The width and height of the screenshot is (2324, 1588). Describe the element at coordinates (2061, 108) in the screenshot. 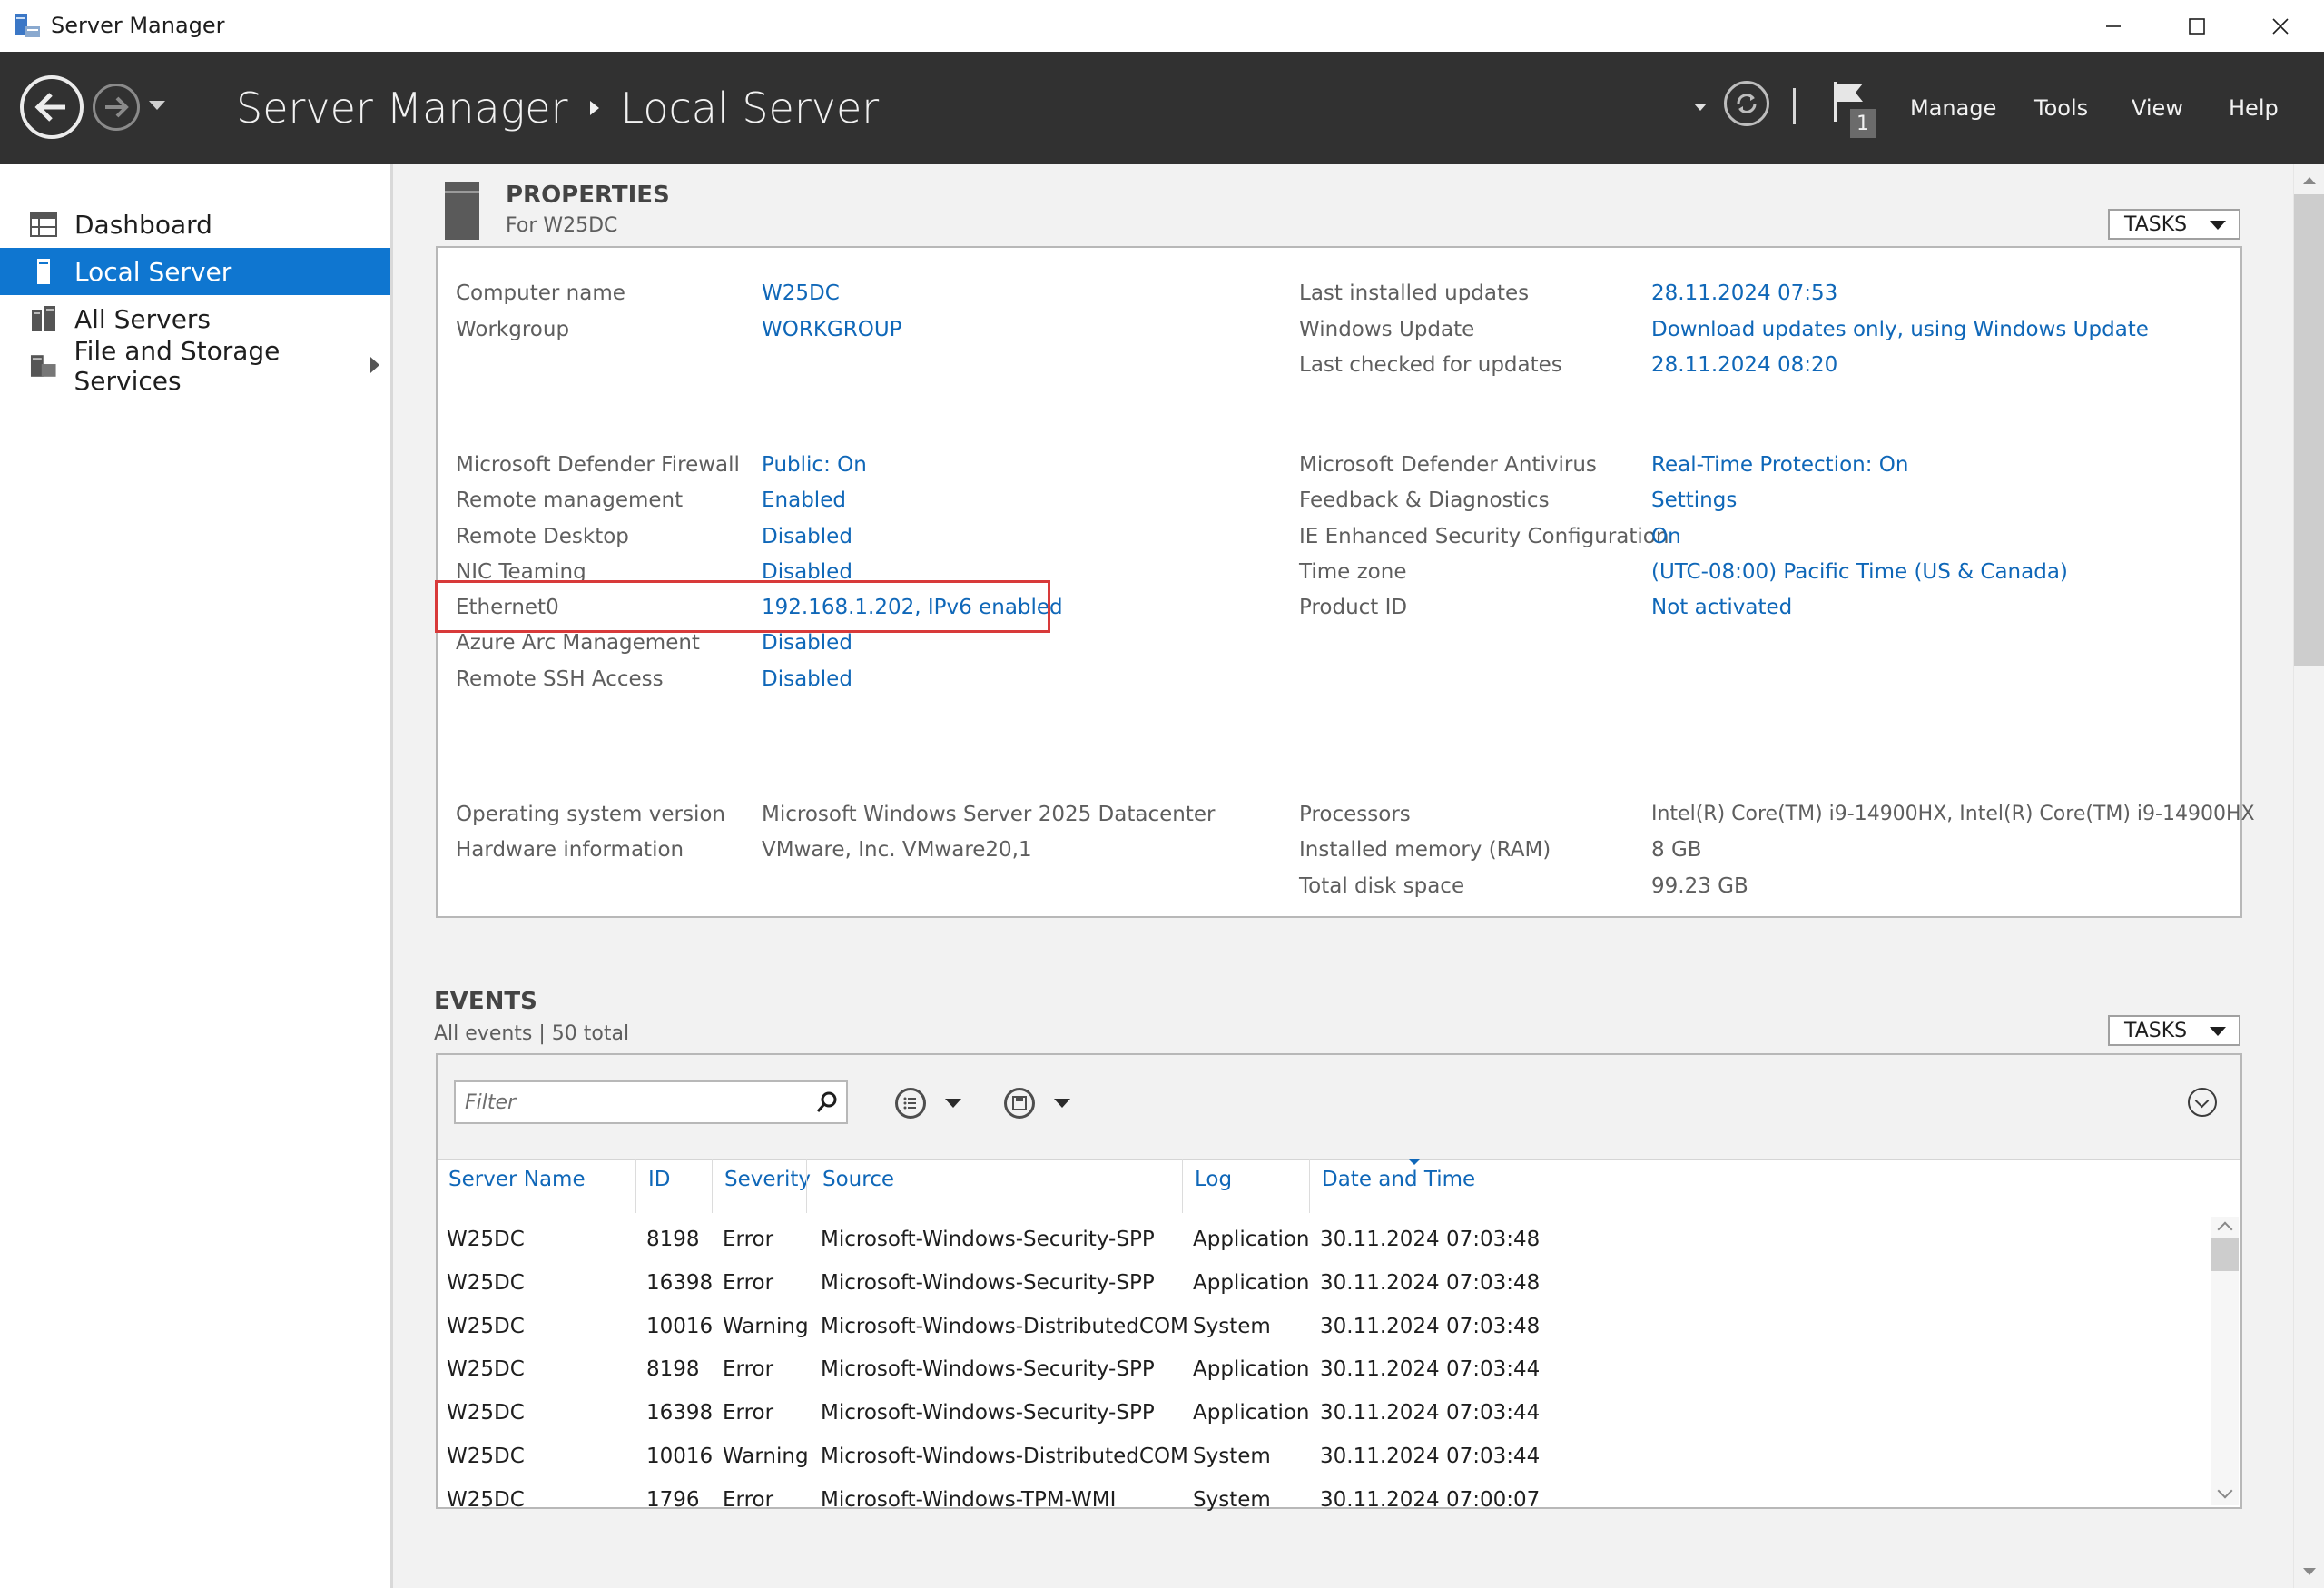

I see `menu-tools: Tools` at that location.